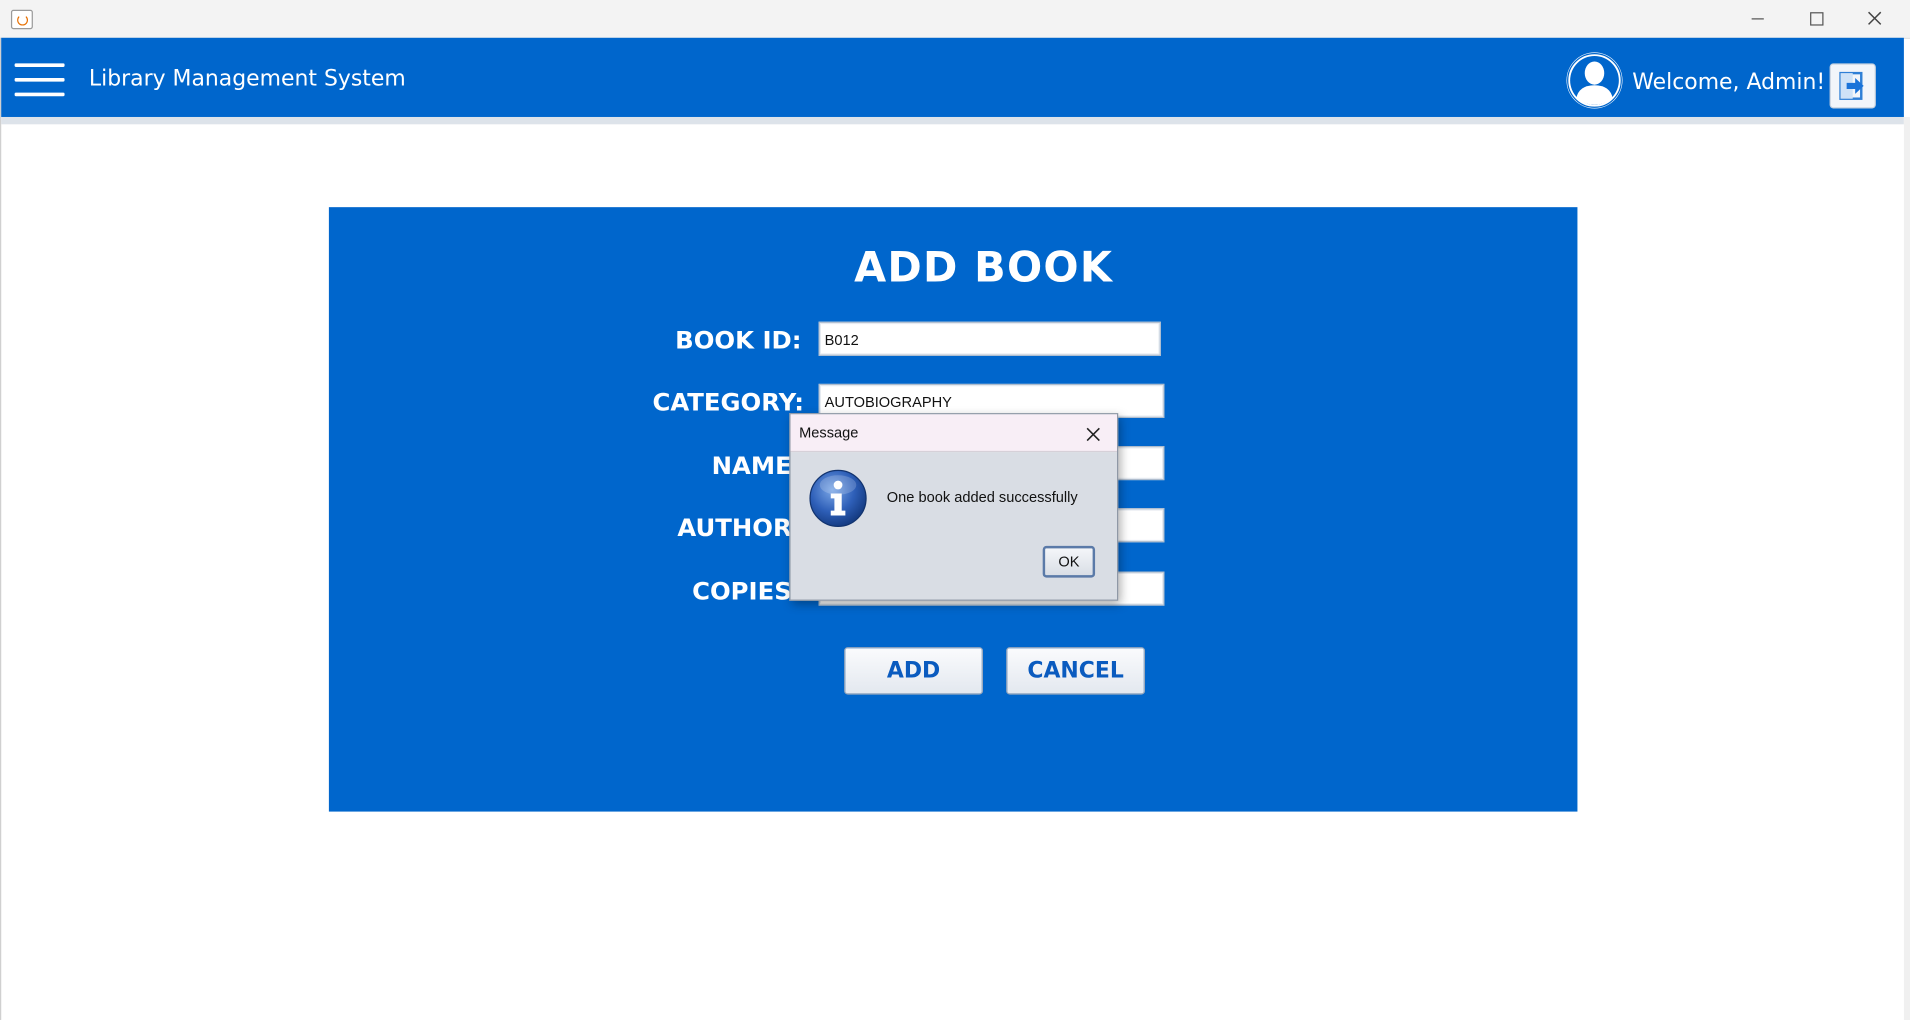 The image size is (1910, 1020). Describe the element at coordinates (1594, 80) in the screenshot. I see `user-avatar-icon` at that location.